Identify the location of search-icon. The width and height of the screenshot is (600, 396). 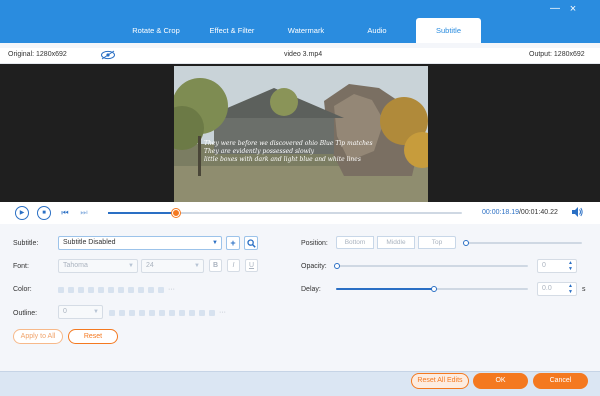
(251, 243).